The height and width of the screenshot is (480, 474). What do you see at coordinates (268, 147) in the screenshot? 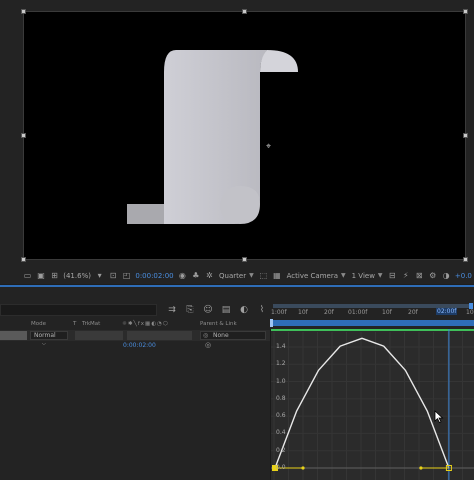
I see `anchor-point-icon: ⌖` at bounding box center [268, 147].